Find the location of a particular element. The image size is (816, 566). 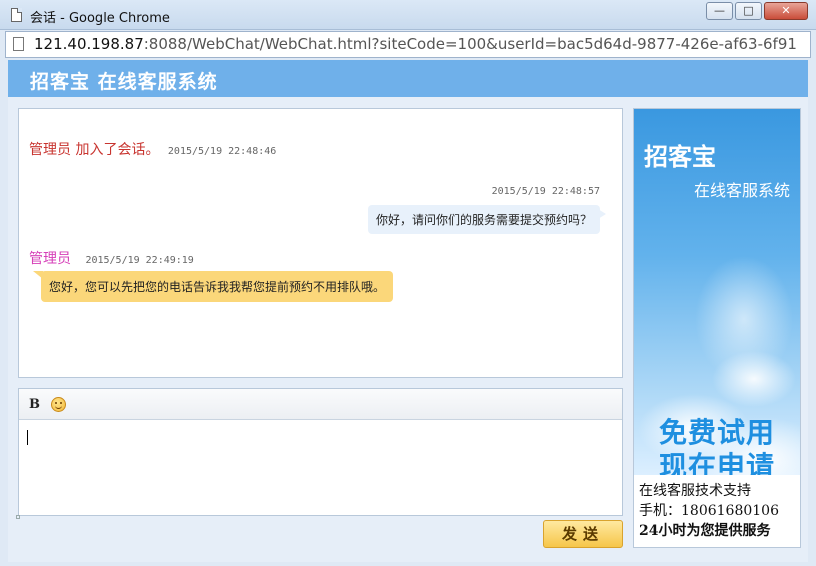

ad-phone-line: 手机：18061680106 is located at coordinates (709, 511).